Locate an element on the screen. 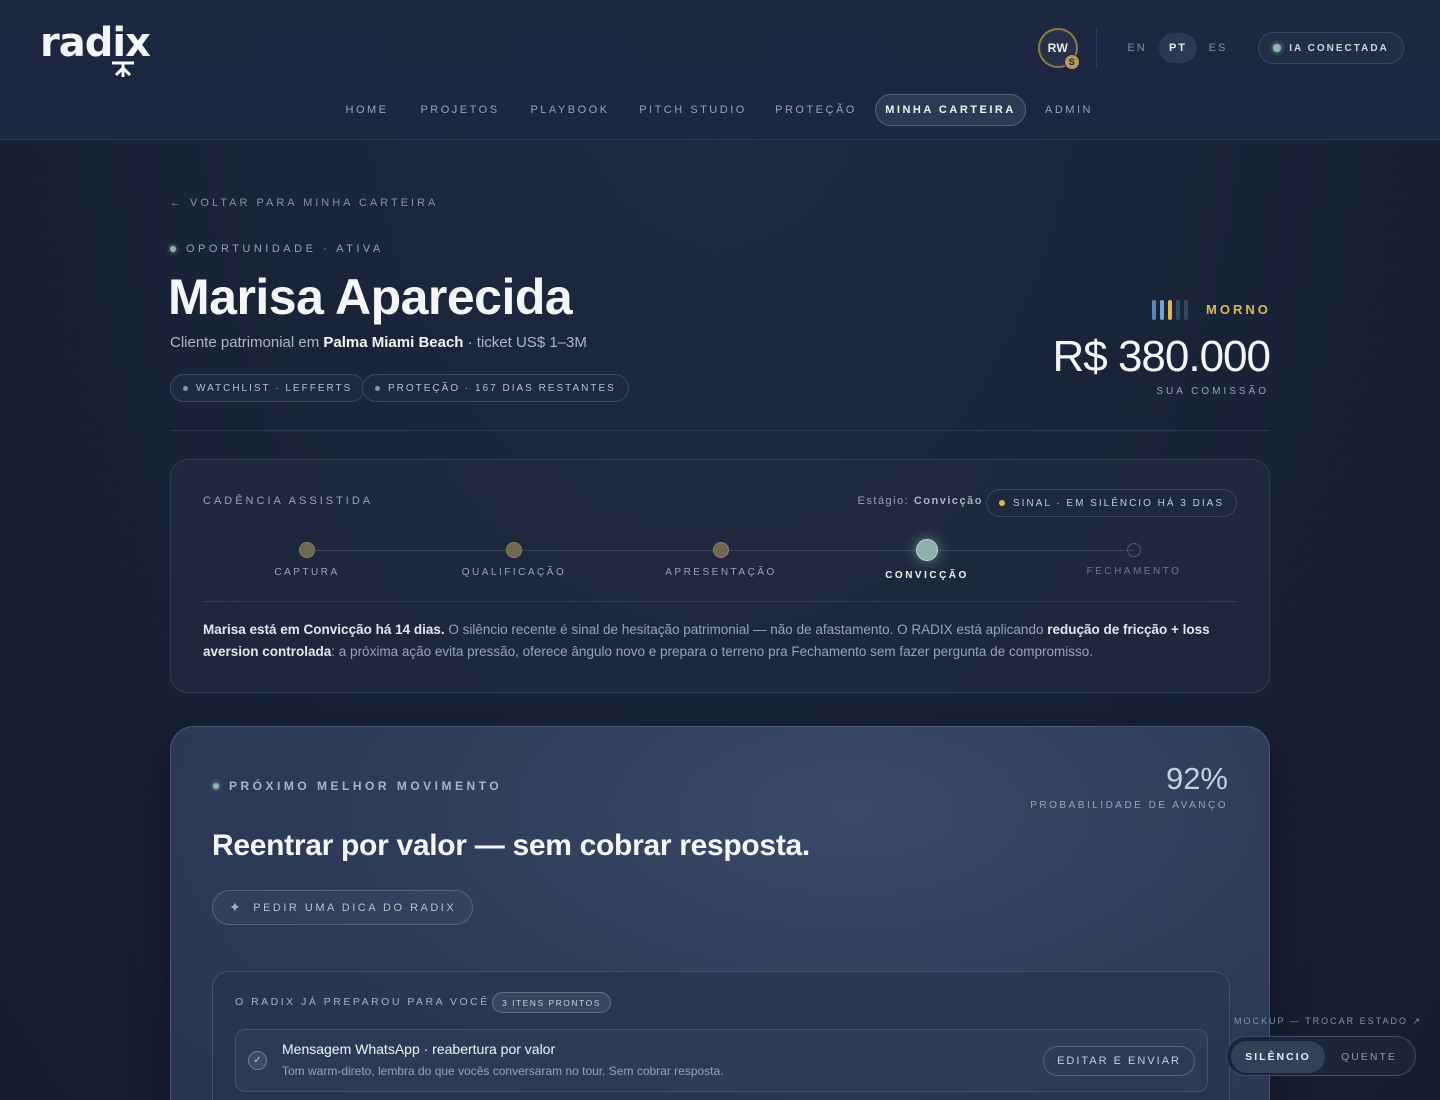  mockup-switch-label: MOCKUP — TROCAR ESTADO ↗ is located at coordinates (1328, 1021).